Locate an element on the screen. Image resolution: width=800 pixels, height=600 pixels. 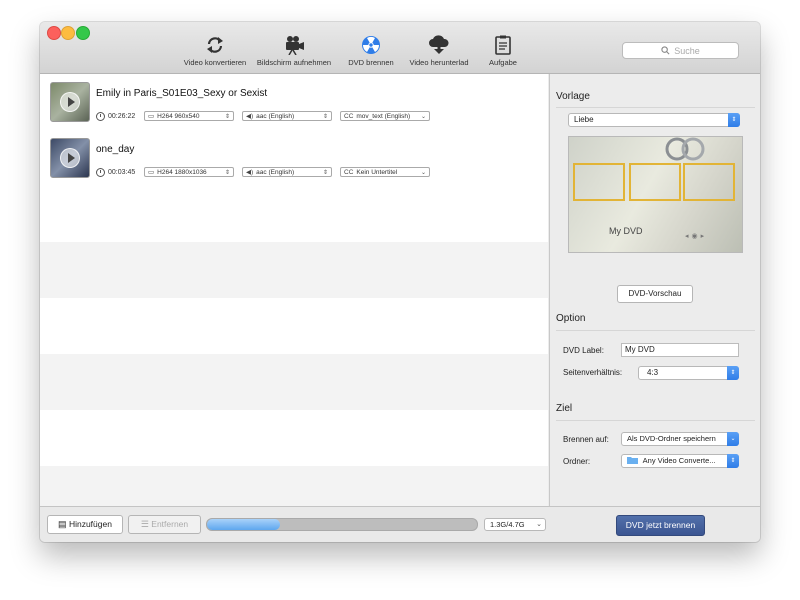
tool-label: Aufgabe is located at coordinates (503, 62).